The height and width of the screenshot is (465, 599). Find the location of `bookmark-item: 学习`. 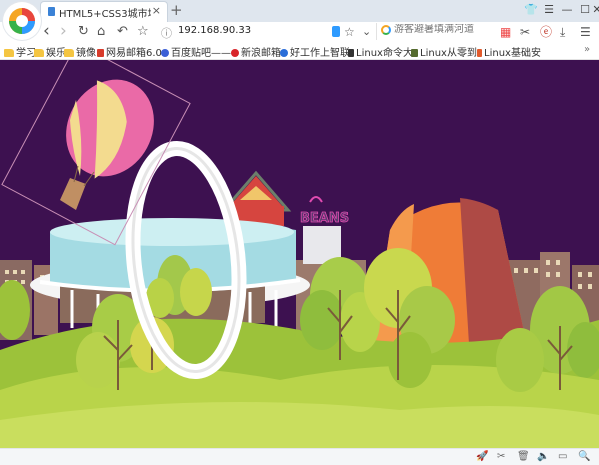

bookmark-item: 学习 is located at coordinates (20, 51).